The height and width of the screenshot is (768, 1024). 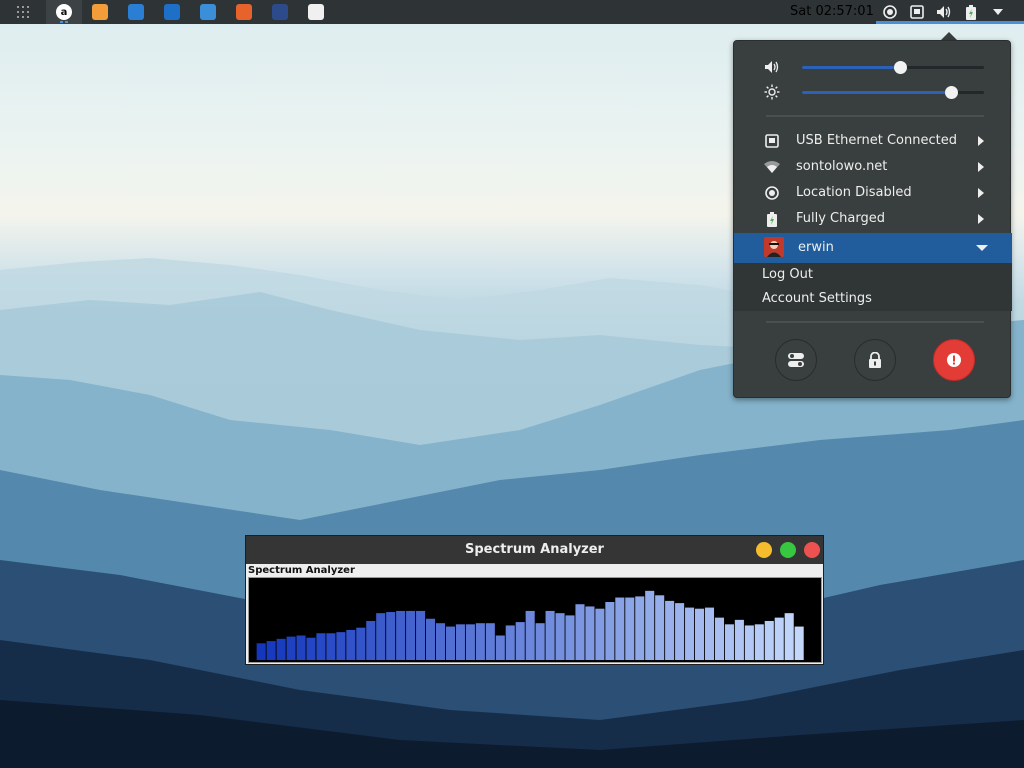 I want to click on dock-app-amazon: a, so click(x=64, y=12).